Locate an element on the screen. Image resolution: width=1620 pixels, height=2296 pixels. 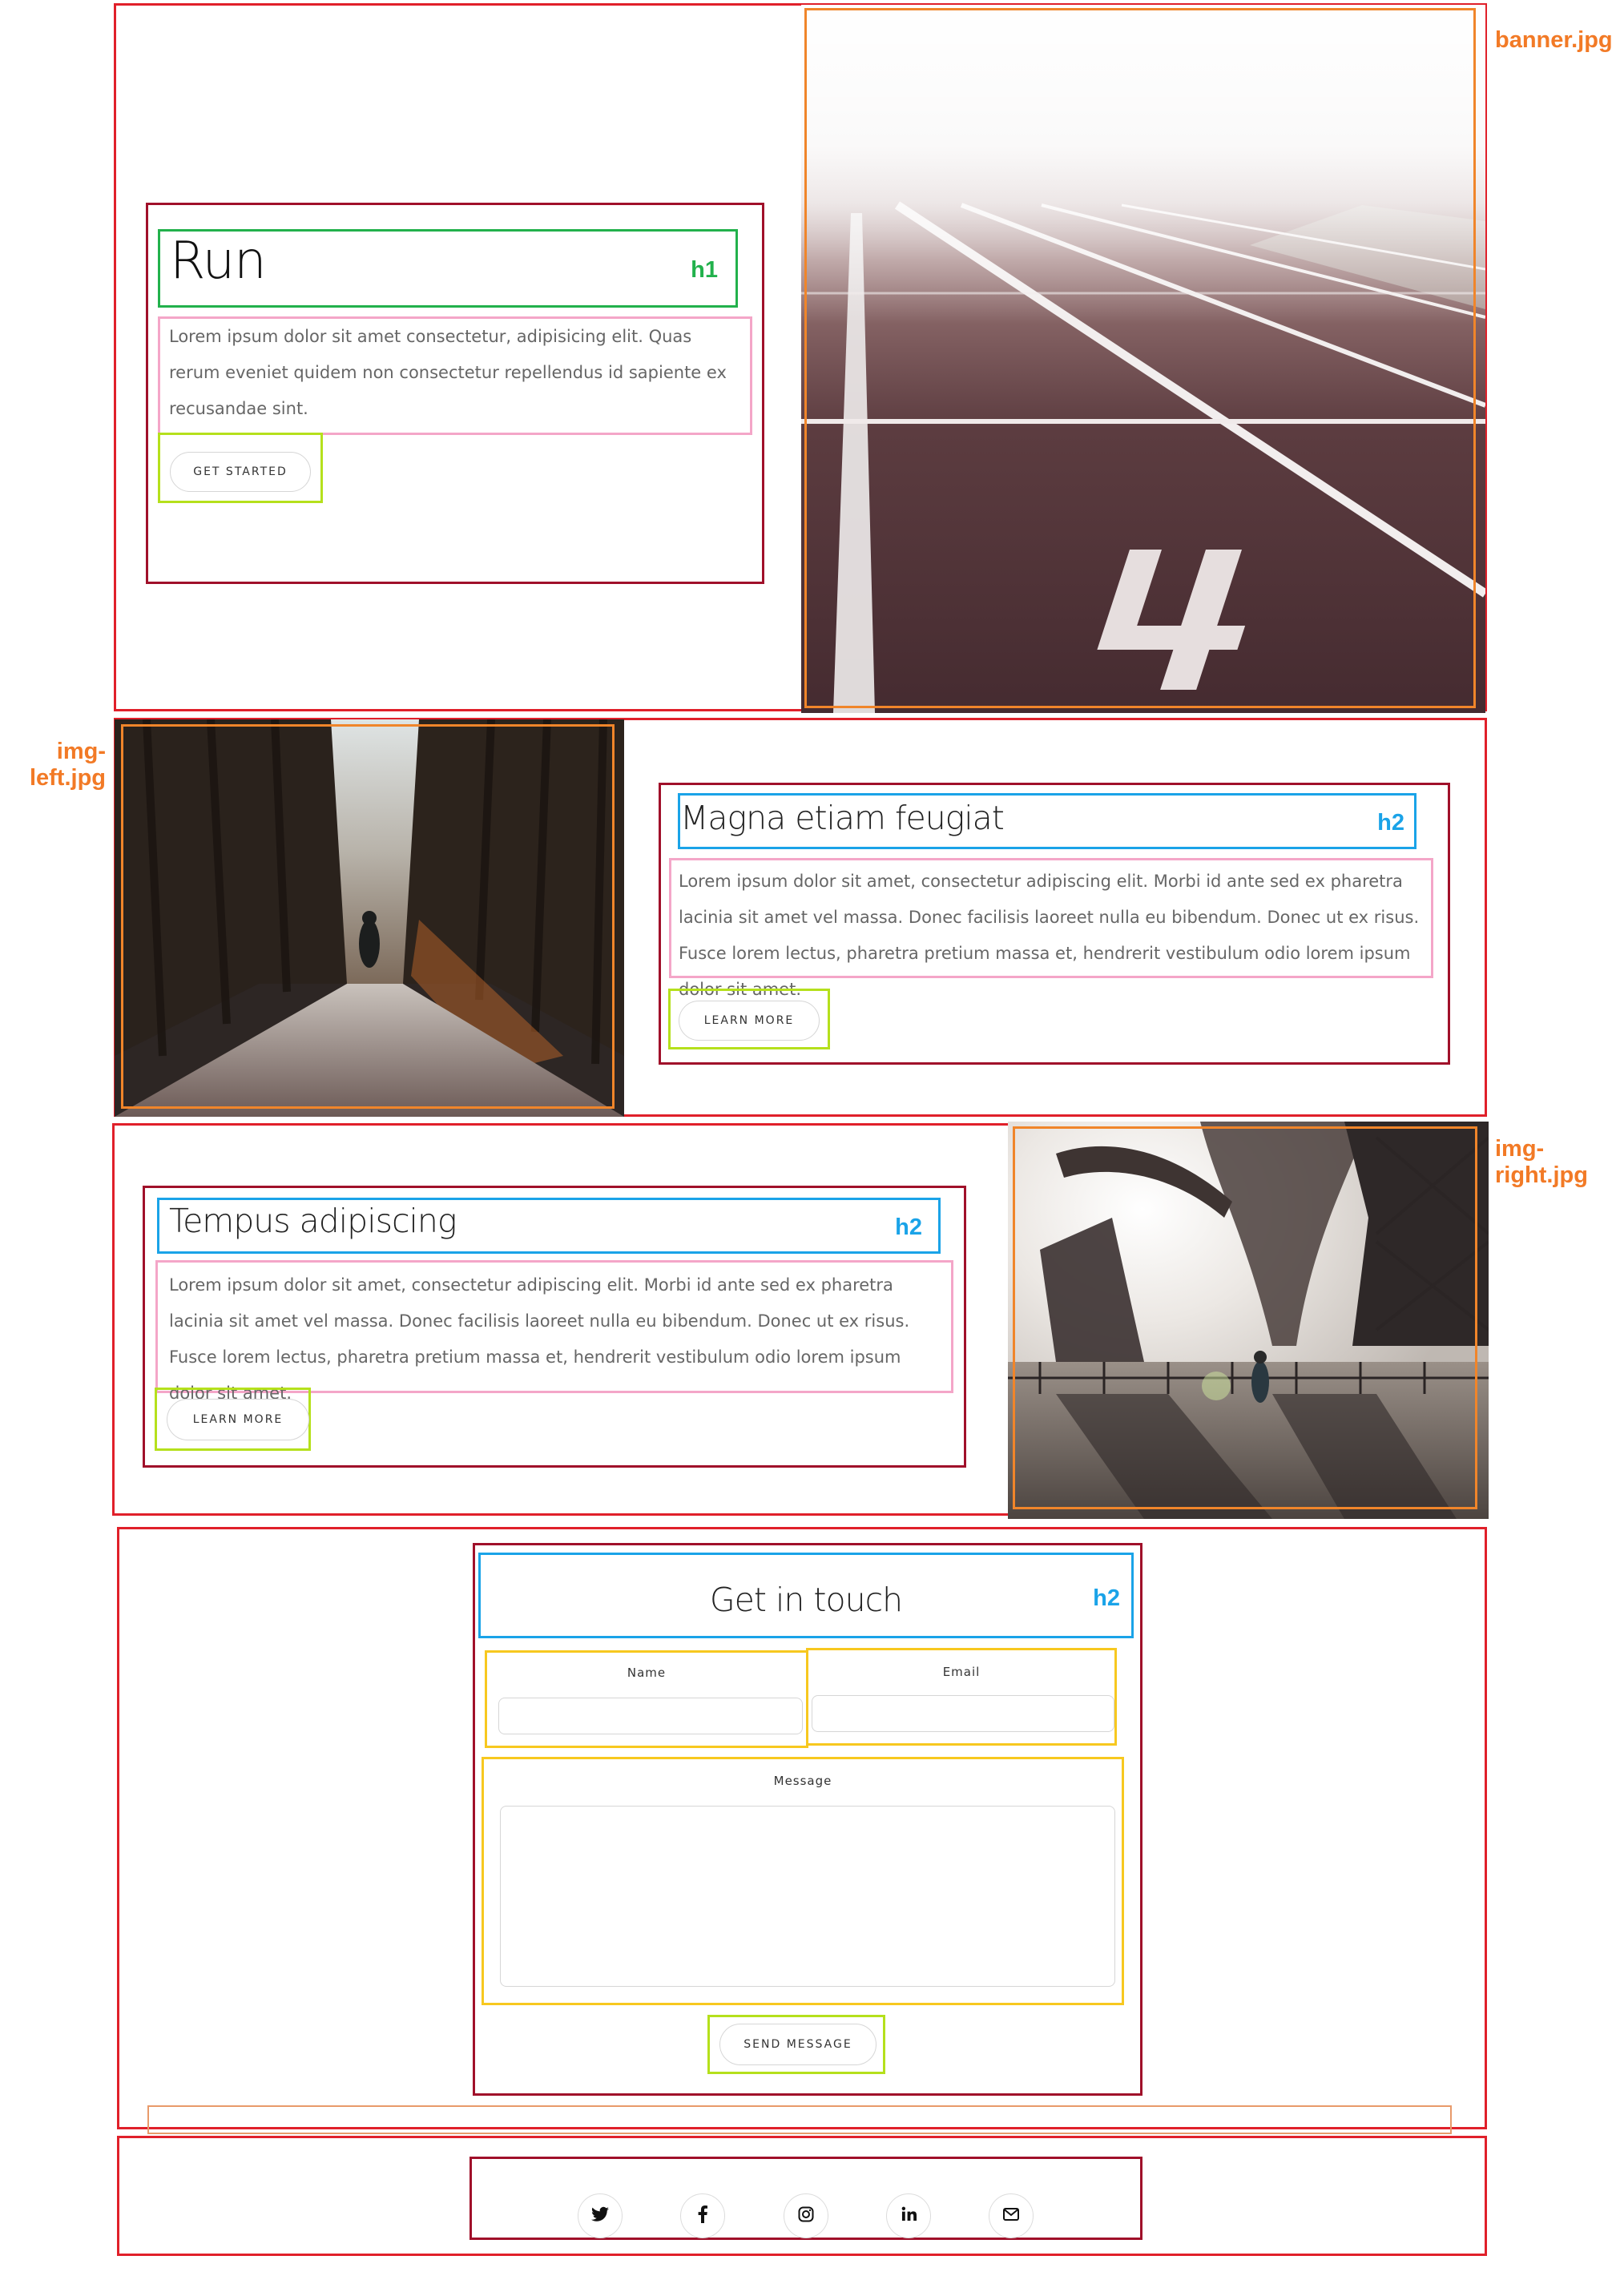
learn-more-button-2: LEARN MORE is located at coordinates (238, 1419).